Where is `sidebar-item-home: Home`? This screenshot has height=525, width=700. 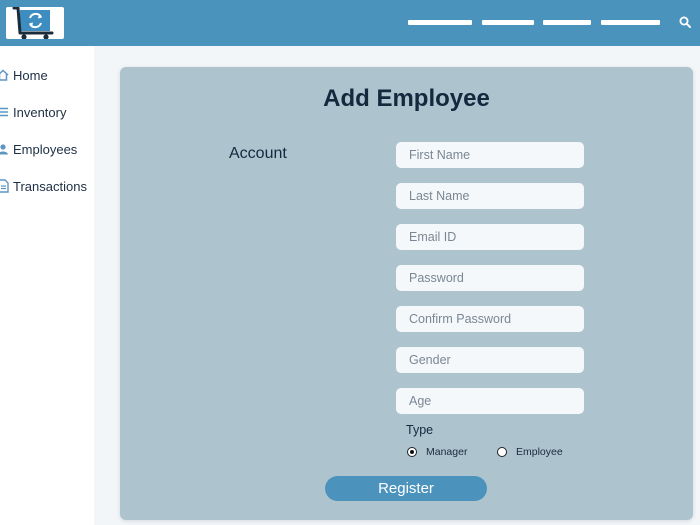 sidebar-item-home: Home is located at coordinates (47, 75).